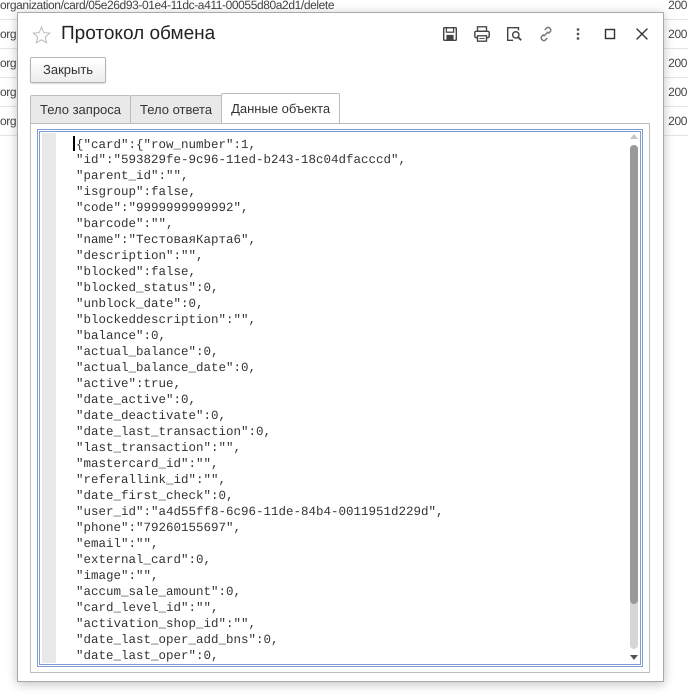 The height and width of the screenshot is (696, 688). Describe the element at coordinates (68, 70) in the screenshot. I see `close-button: Закрыть` at that location.